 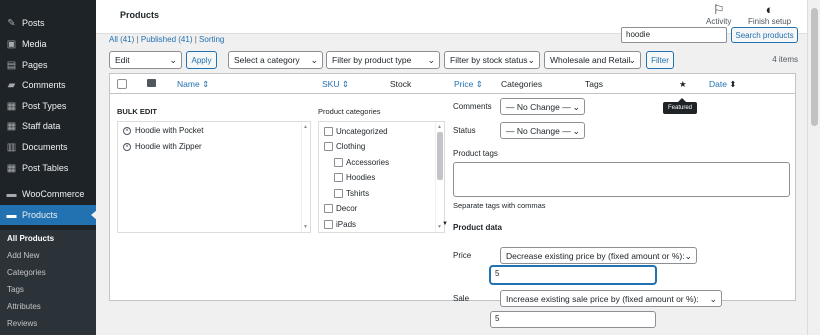 I want to click on submenu-tags: Tags, so click(x=15, y=289).